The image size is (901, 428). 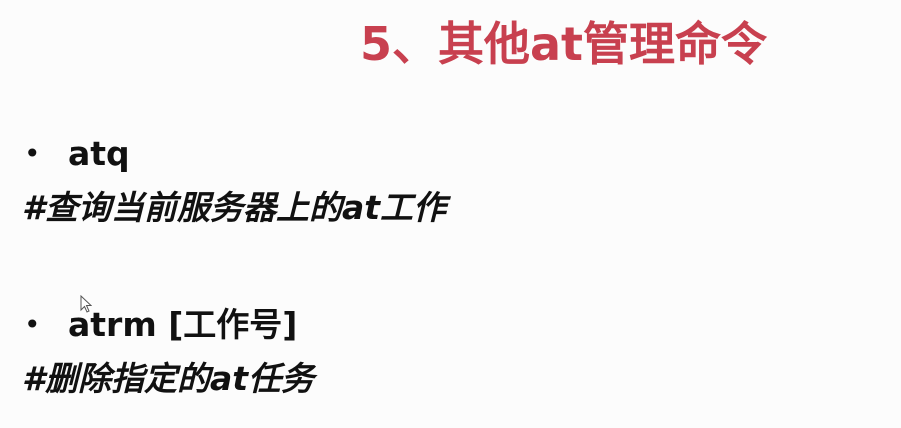 I want to click on mouse-pointer-icon, so click(x=86, y=304).